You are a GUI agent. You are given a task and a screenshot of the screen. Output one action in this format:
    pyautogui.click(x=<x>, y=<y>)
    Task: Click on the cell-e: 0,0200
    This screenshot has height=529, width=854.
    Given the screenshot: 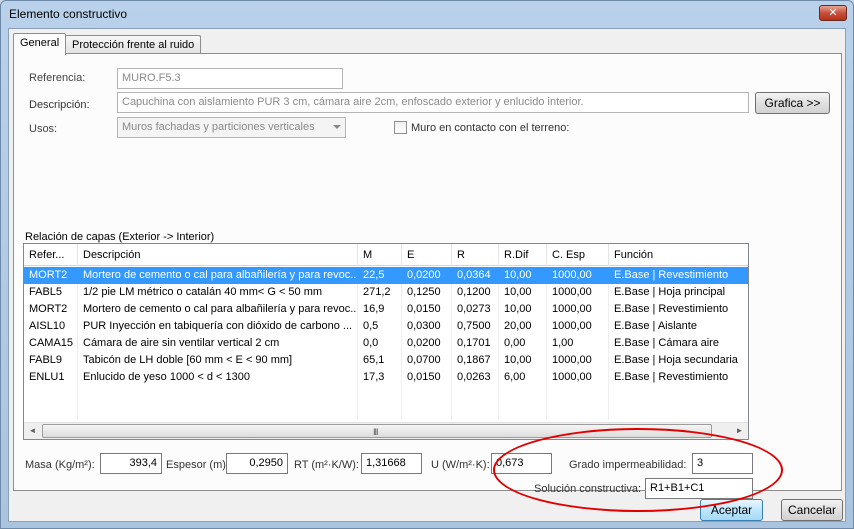 What is the action you would take?
    pyautogui.click(x=427, y=275)
    